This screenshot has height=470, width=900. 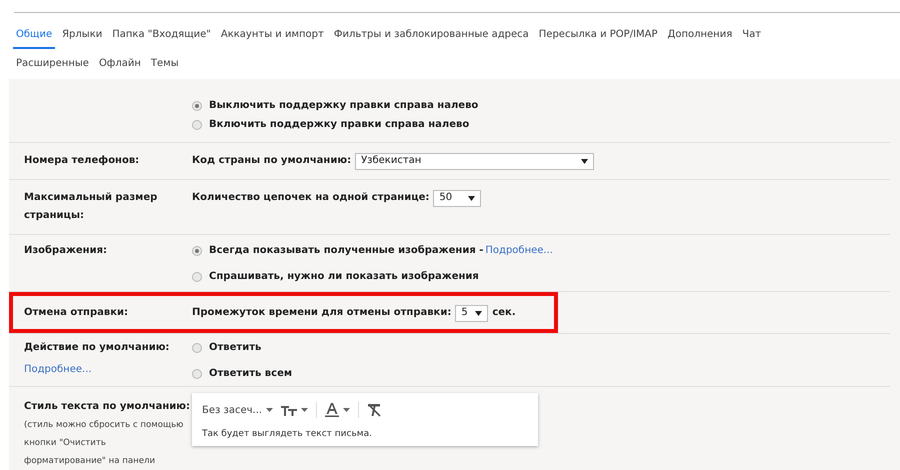 What do you see at coordinates (161, 35) in the screenshot?
I see `settings-tab: Папка "Входящие"` at bounding box center [161, 35].